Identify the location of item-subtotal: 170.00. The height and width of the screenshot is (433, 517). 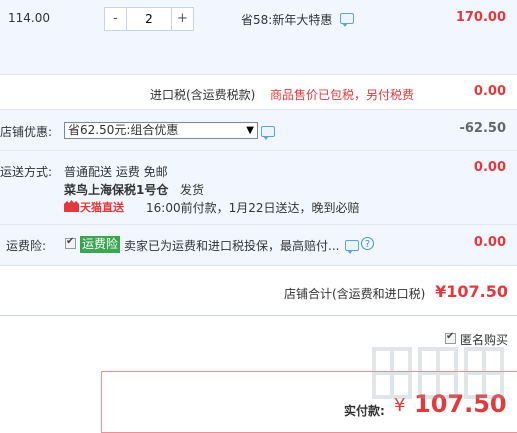
(480, 17).